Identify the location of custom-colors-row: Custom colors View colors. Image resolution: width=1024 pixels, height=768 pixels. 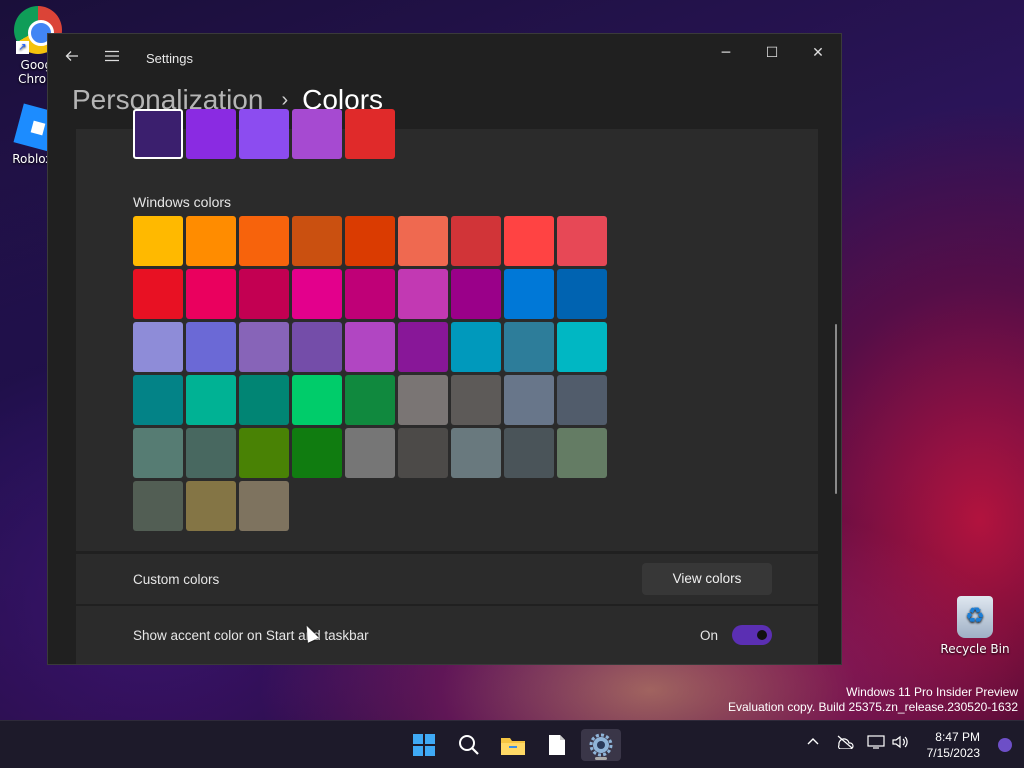
(447, 579).